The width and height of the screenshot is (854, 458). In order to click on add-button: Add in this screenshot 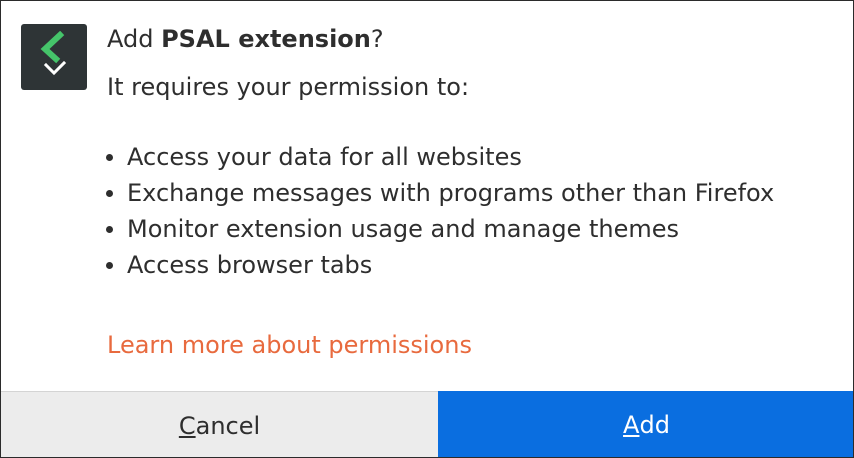, I will do `click(645, 424)`.